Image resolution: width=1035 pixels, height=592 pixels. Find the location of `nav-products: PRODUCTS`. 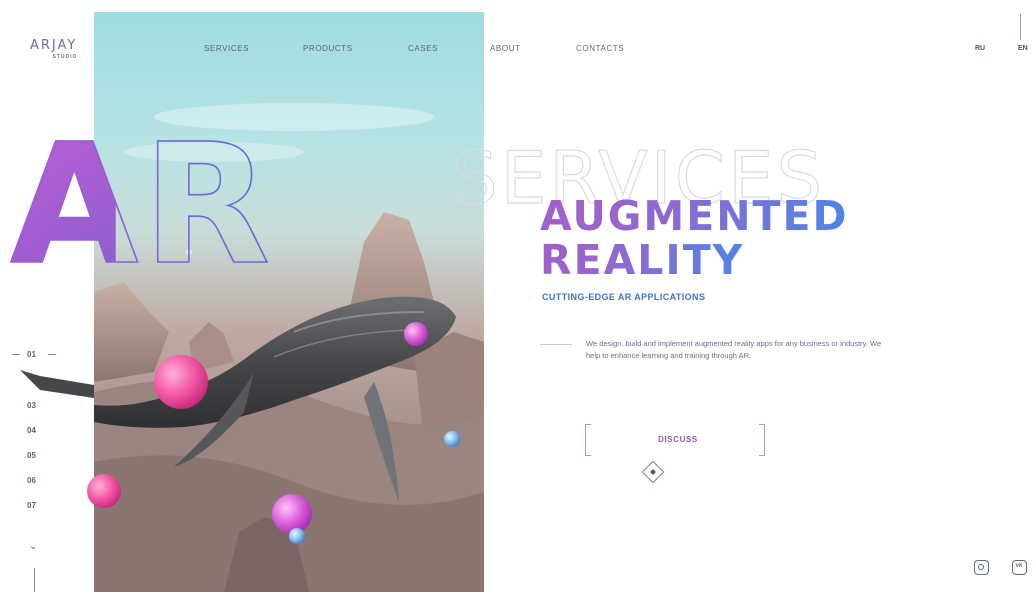

nav-products: PRODUCTS is located at coordinates (328, 48).